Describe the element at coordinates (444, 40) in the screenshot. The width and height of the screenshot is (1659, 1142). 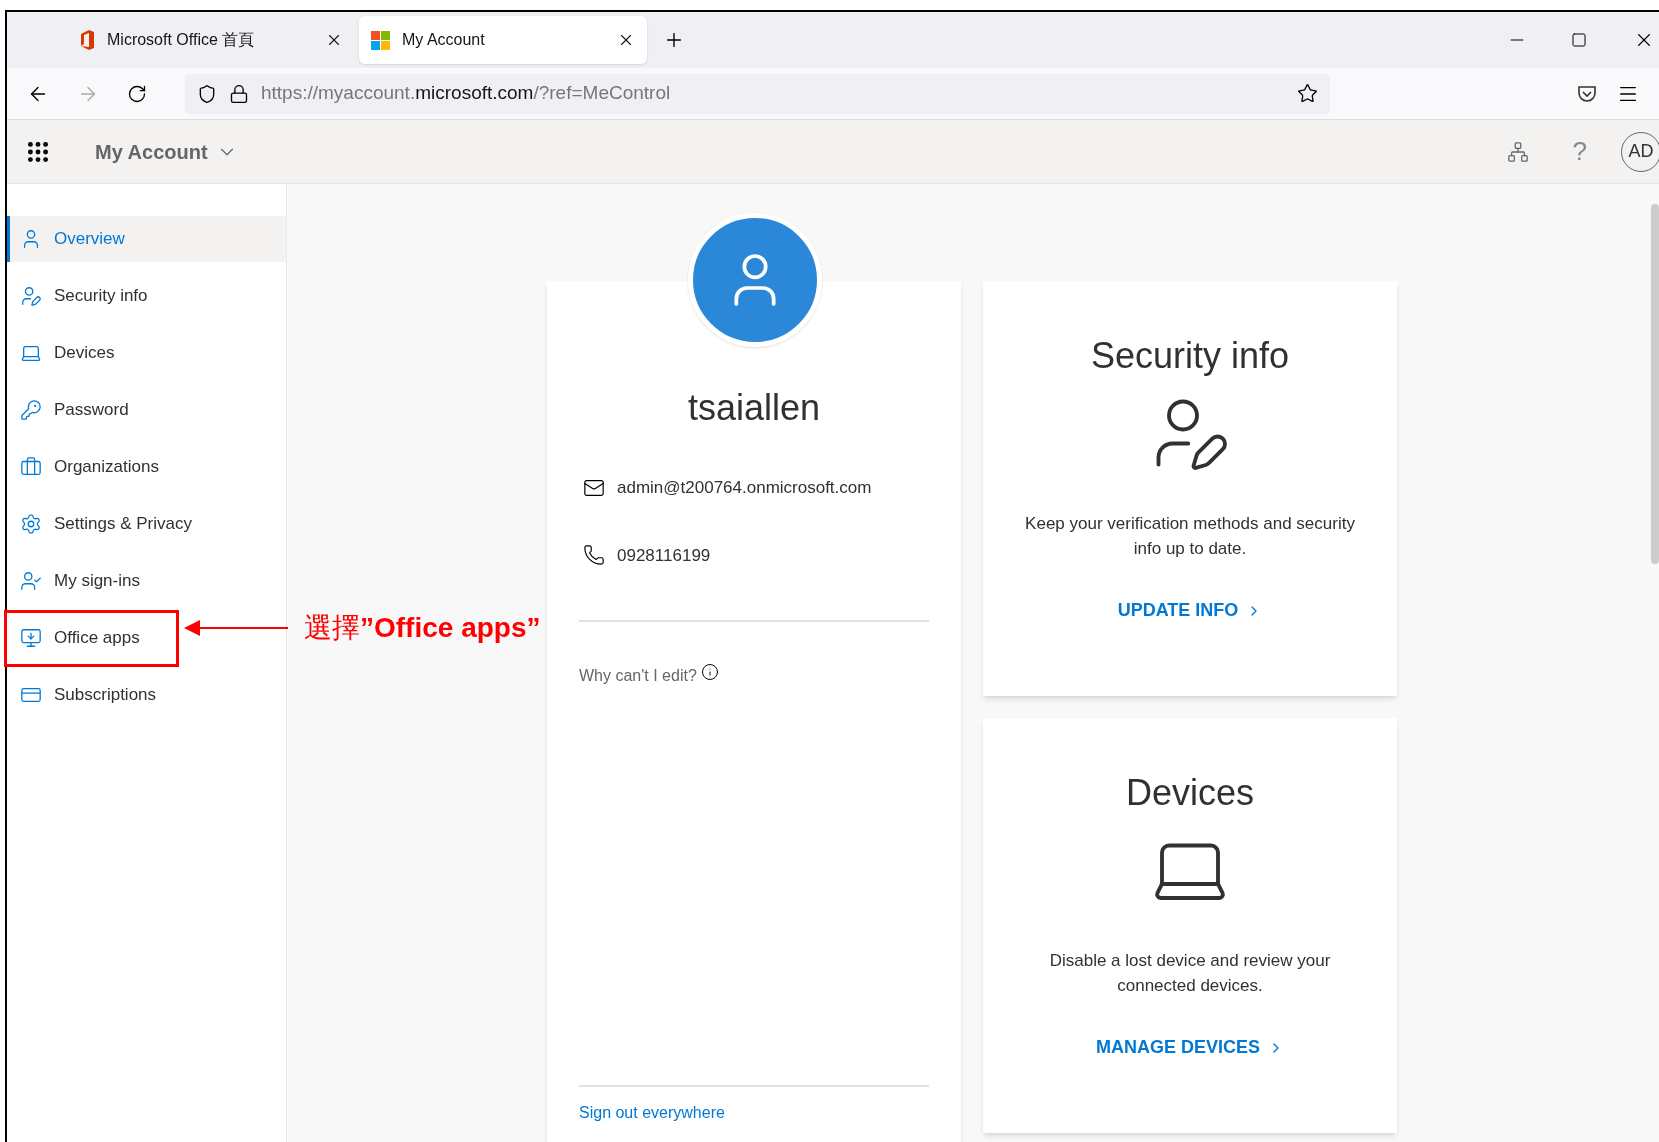
I see `tab-title: My Account` at that location.